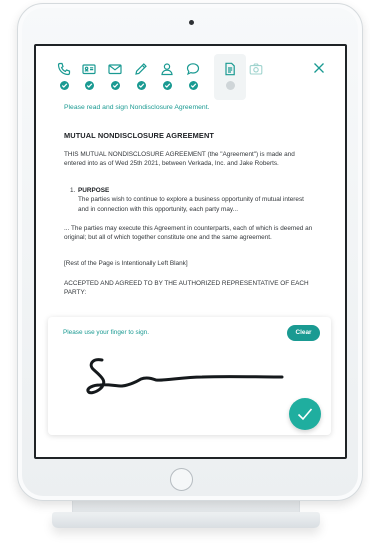 Image resolution: width=370 pixels, height=546 pixels. Describe the element at coordinates (230, 85) in the screenshot. I see `step-current-dot` at that location.